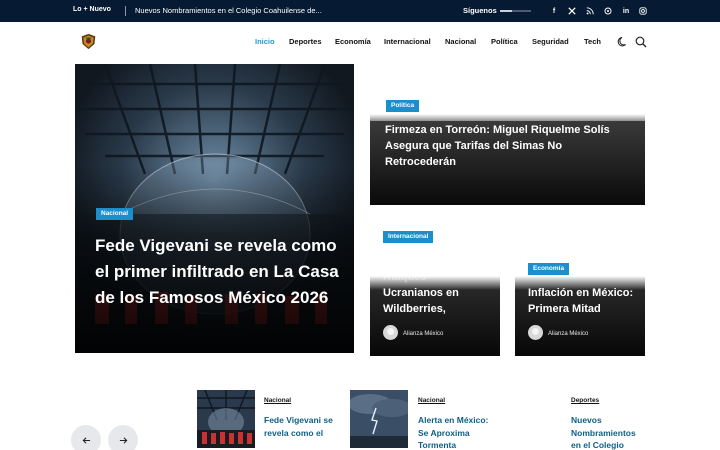 The image size is (720, 450). I want to click on arrow-right-icon, so click(123, 440).